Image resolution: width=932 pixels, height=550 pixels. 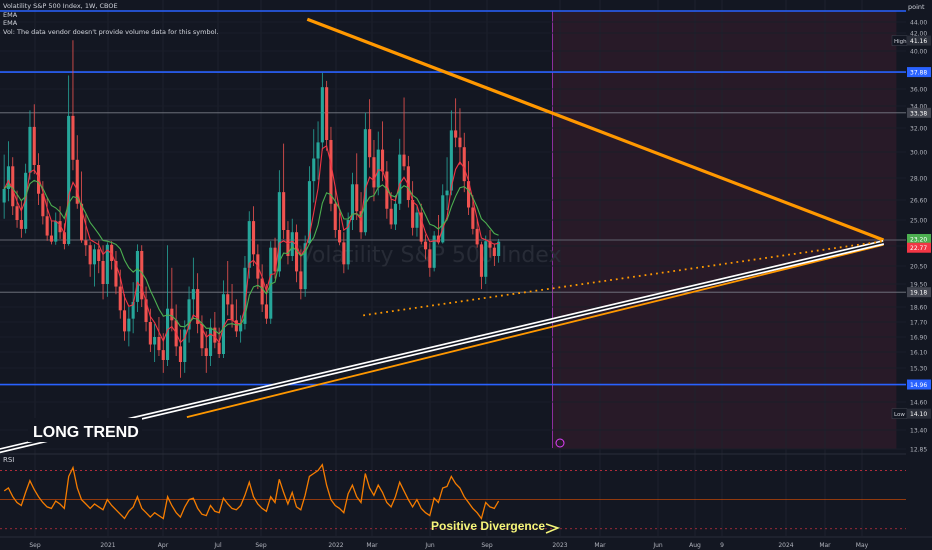 I want to click on price-axis-tick: 18.60, so click(x=918, y=308).